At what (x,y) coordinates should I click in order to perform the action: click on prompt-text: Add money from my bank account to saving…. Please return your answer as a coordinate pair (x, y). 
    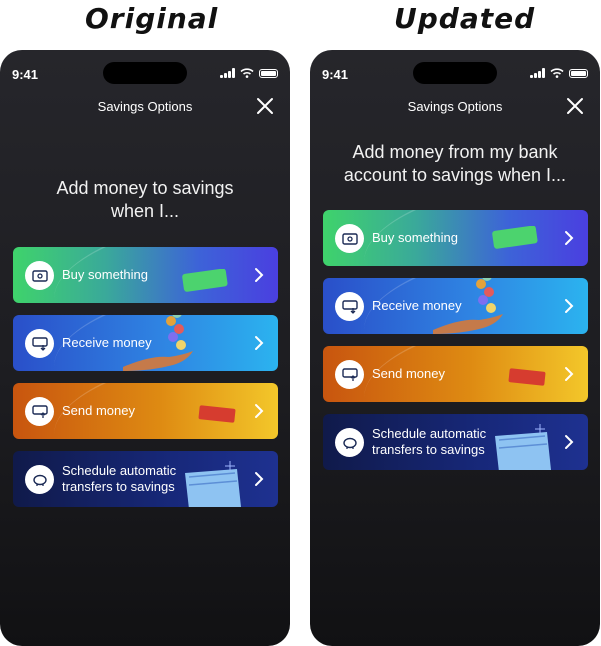
    Looking at the image, I should click on (455, 164).